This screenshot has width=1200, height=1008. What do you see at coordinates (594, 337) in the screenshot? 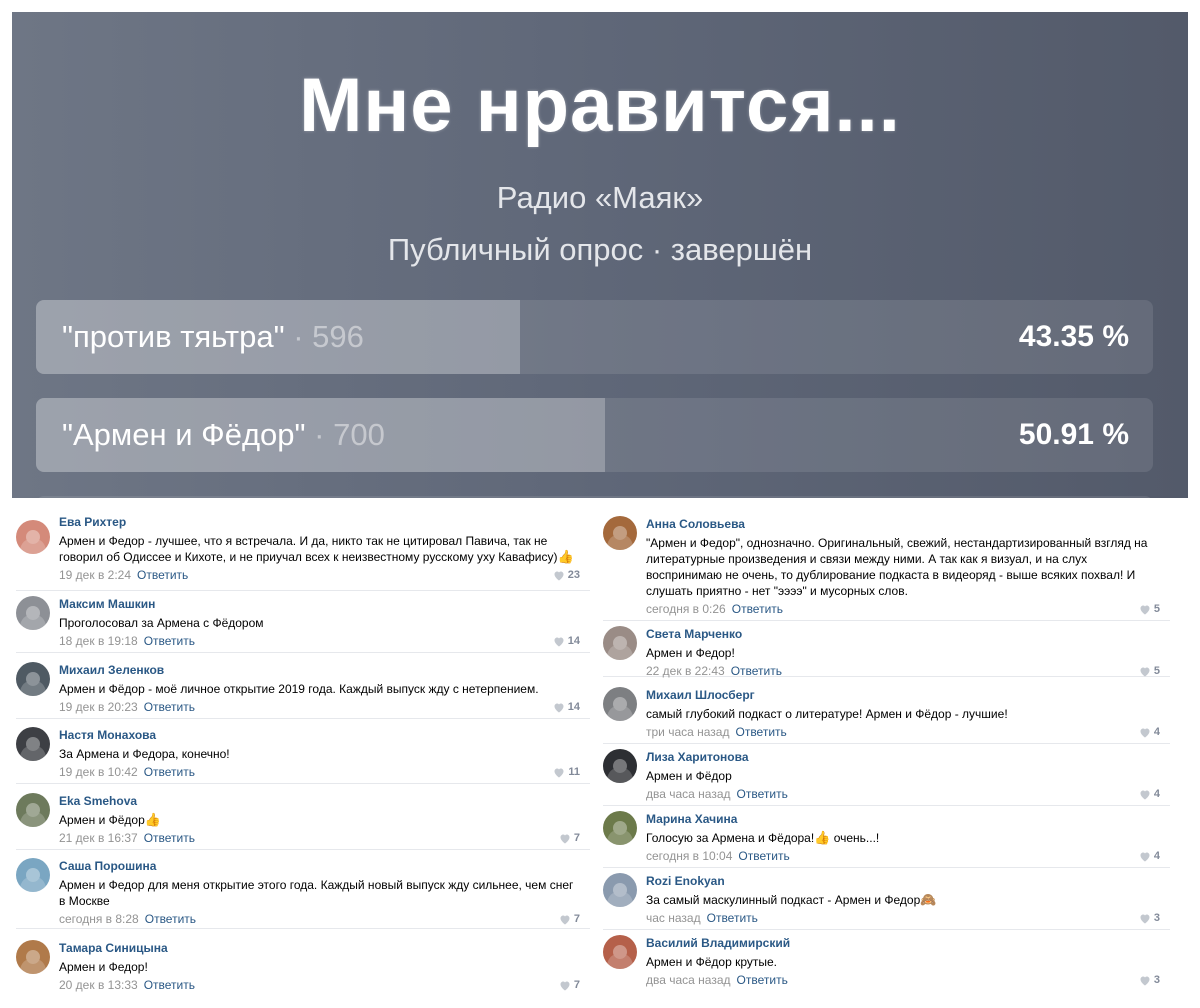
I see `poll-option-1: "против тяьтра" · 596 43.35 %` at bounding box center [594, 337].